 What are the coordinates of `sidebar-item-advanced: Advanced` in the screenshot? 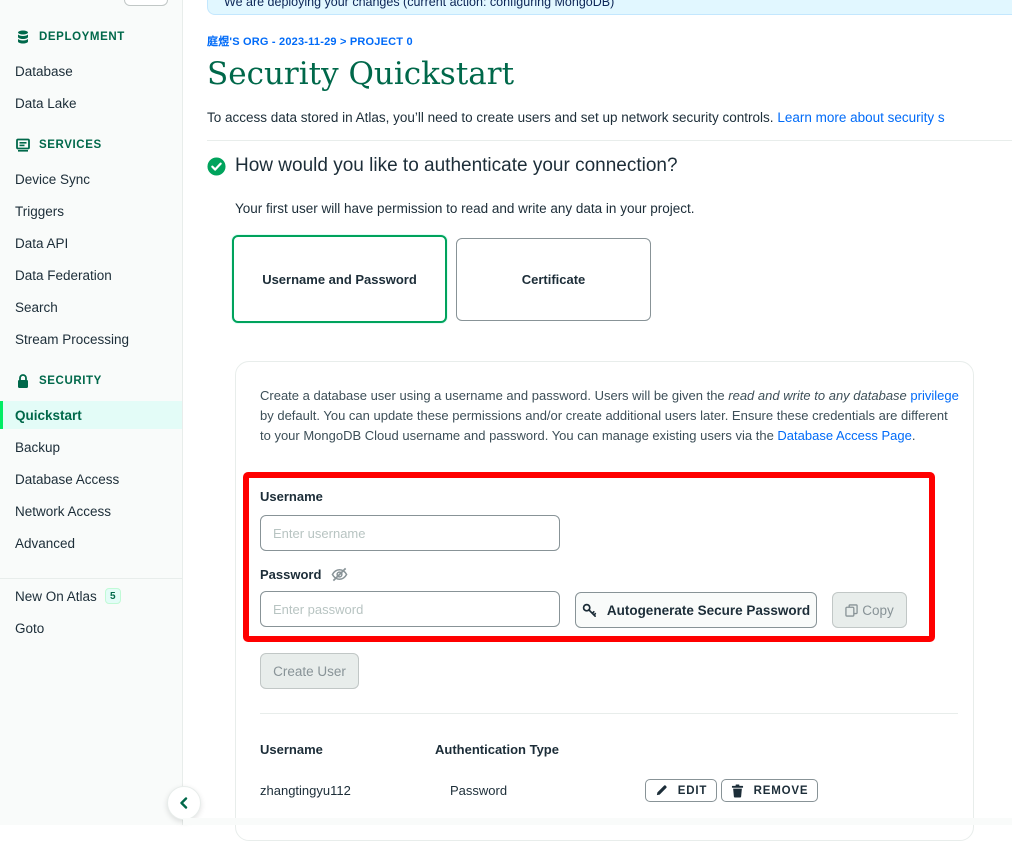 It's located at (91, 543).